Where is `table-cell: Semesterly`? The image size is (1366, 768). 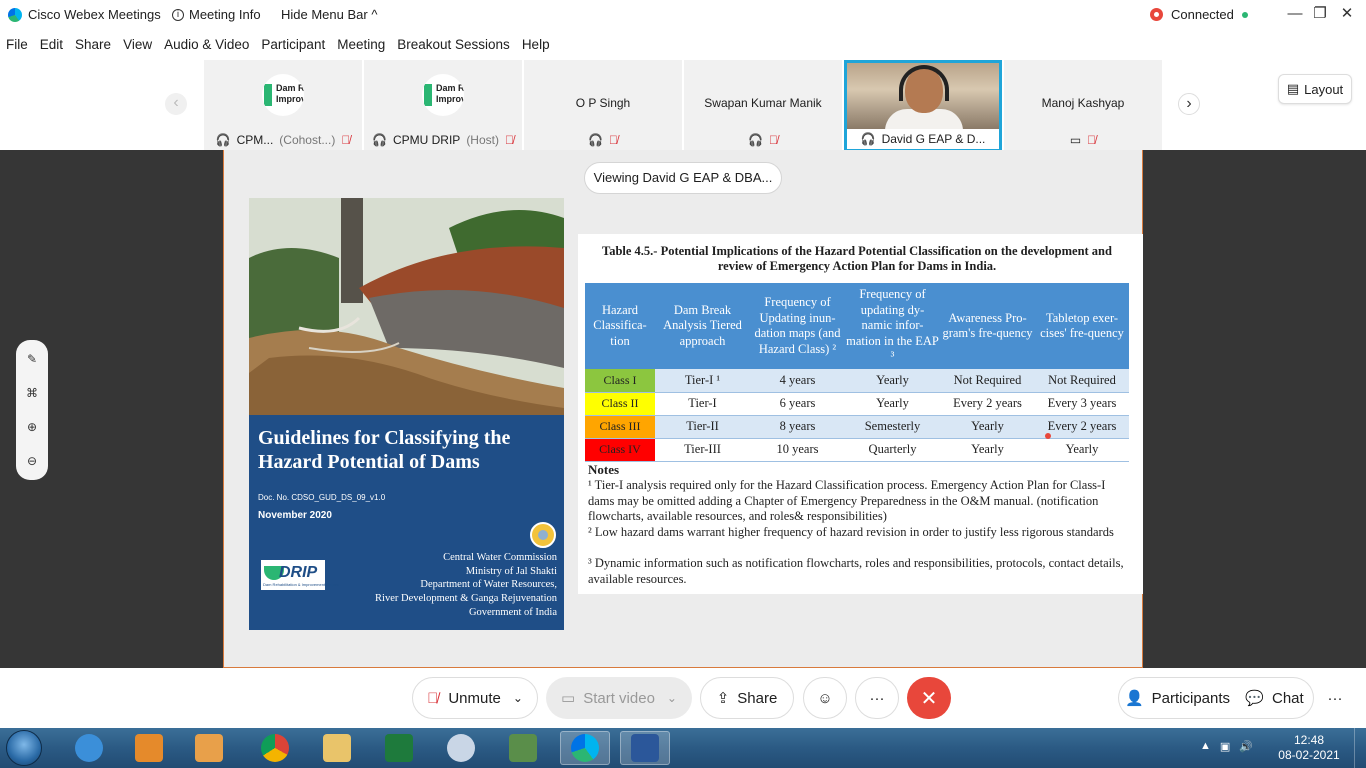
table-cell: Semesterly is located at coordinates (892, 427).